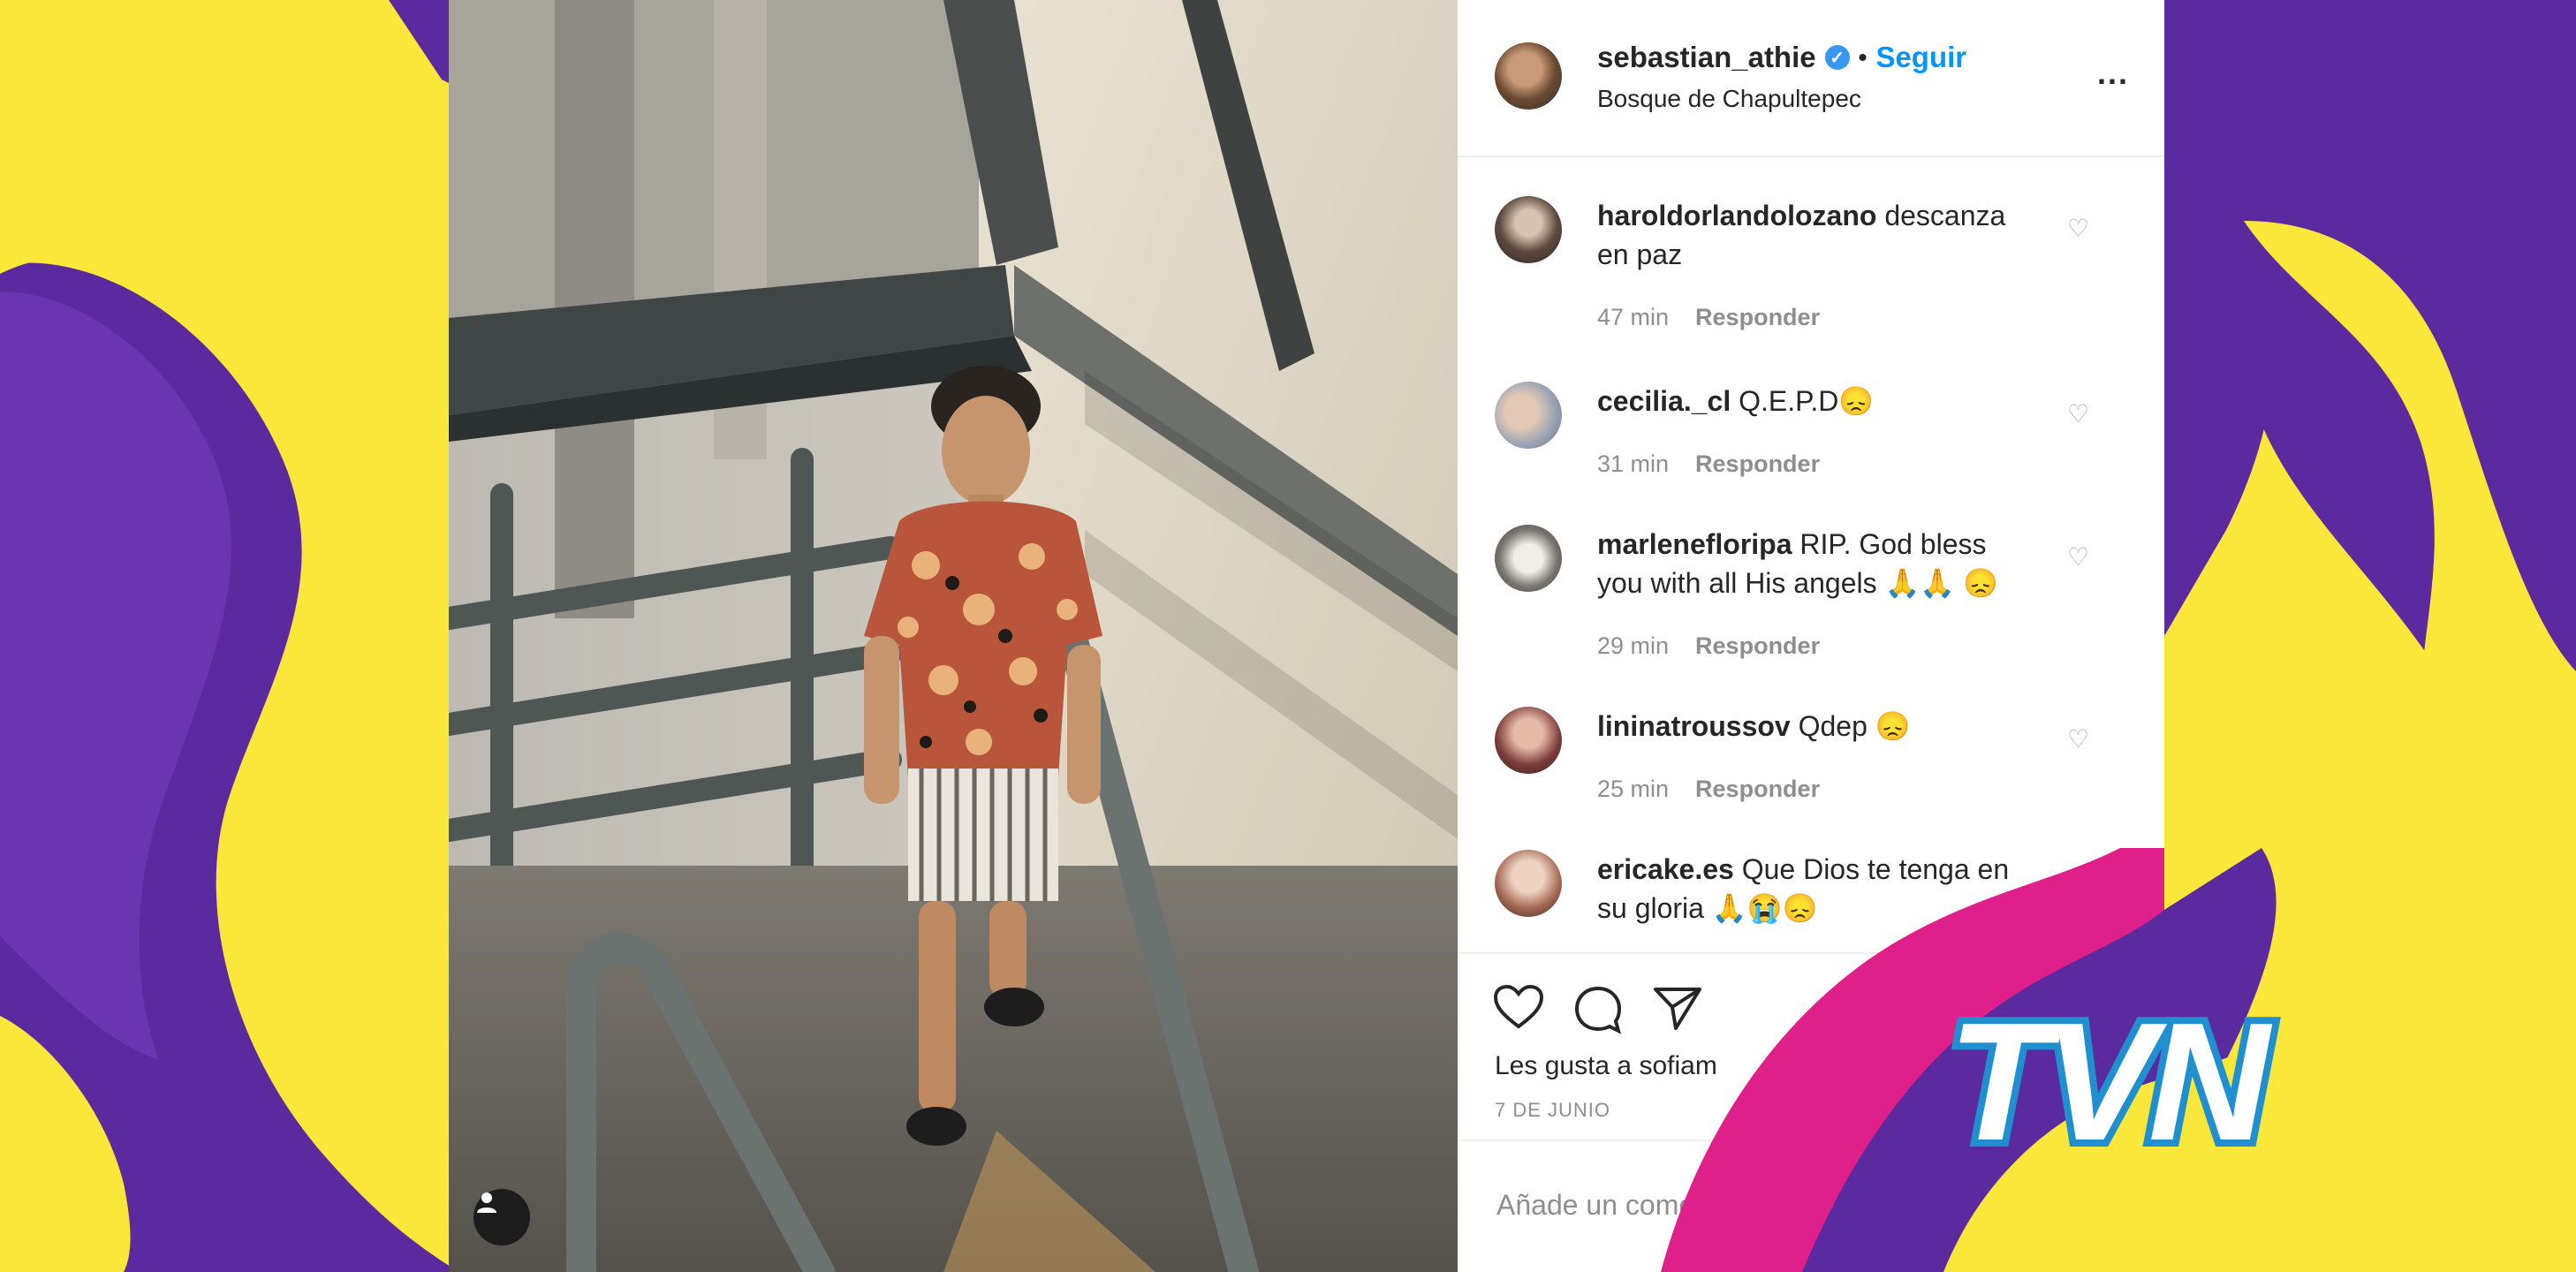 Image resolution: width=2576 pixels, height=1272 pixels. I want to click on commenter-username: marlenefloripa, so click(1695, 544).